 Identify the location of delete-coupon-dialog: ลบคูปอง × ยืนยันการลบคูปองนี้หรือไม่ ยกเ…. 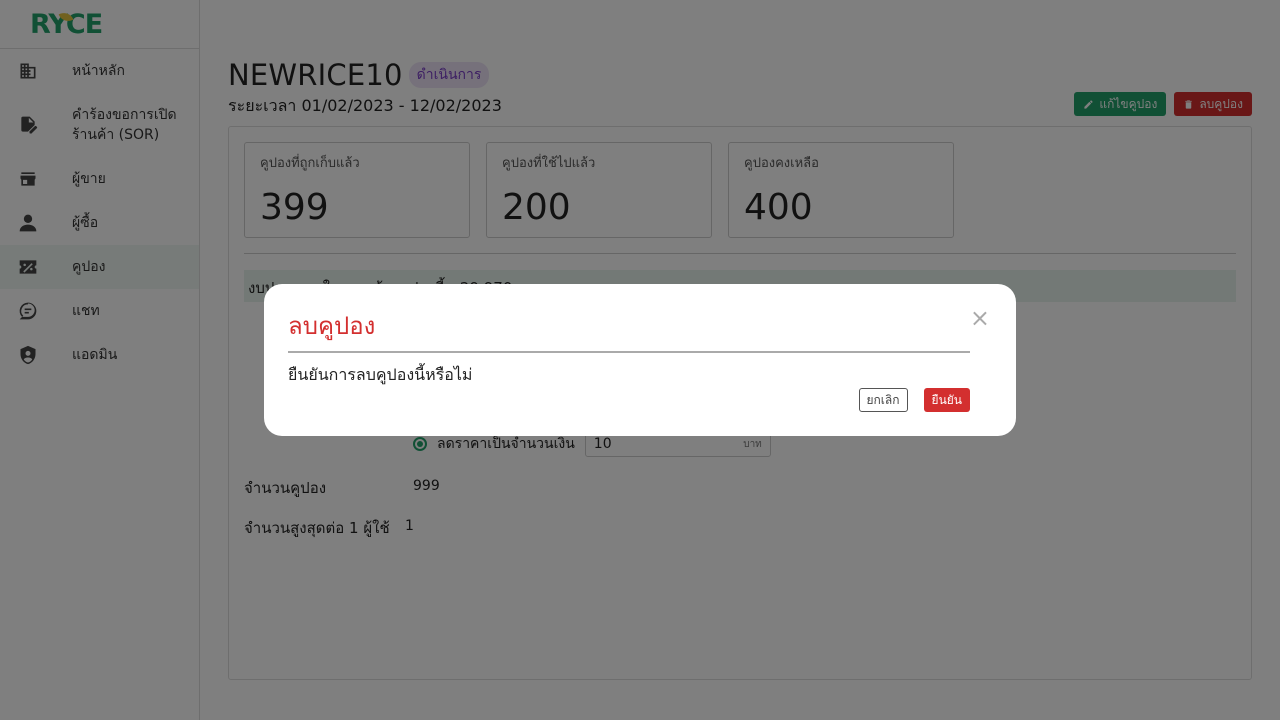
(640, 360).